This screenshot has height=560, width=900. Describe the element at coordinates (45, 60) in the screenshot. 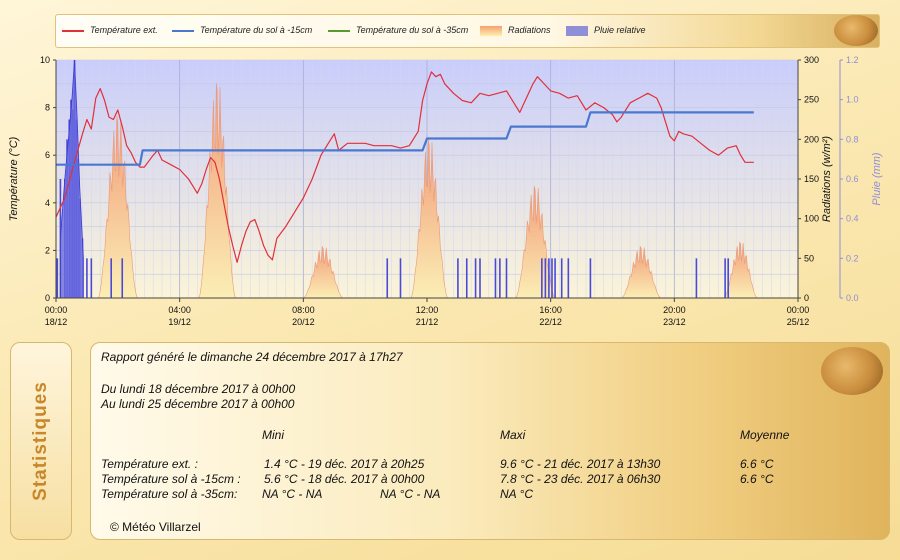

I see `y-left-tick-label: 10` at that location.